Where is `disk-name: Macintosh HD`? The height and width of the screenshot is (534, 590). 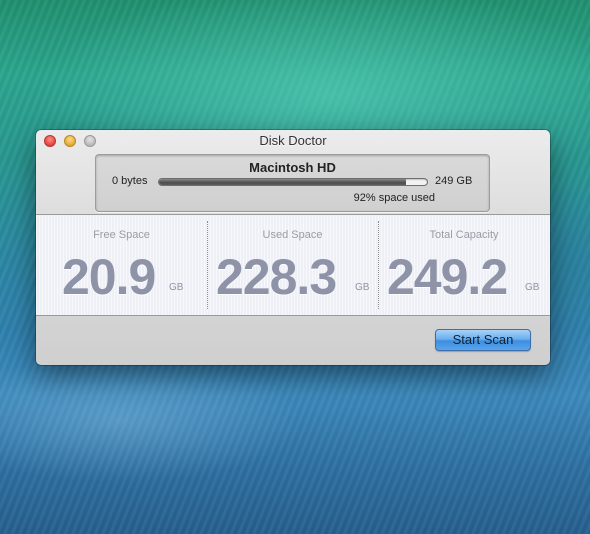
disk-name: Macintosh HD is located at coordinates (292, 167).